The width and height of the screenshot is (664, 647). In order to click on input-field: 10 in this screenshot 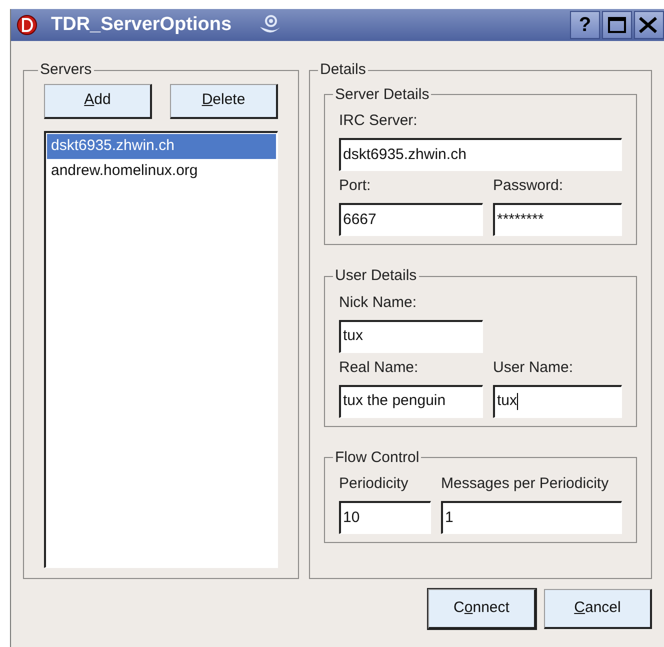, I will do `click(385, 517)`.